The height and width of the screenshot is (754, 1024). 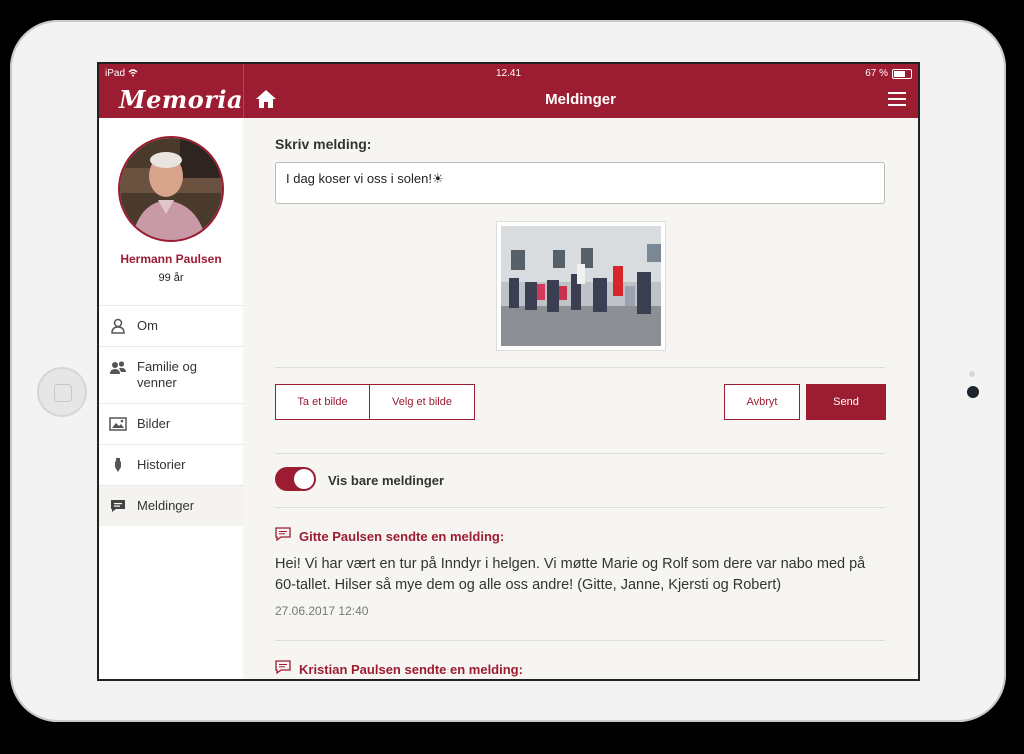 What do you see at coordinates (171, 189) in the screenshot?
I see `profile-avatar` at bounding box center [171, 189].